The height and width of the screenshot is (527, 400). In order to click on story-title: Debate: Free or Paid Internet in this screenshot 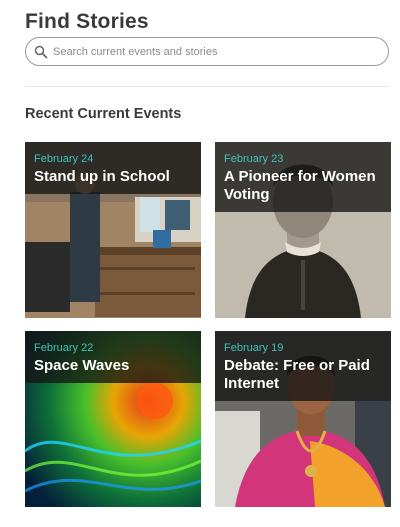, I will do `click(297, 374)`.